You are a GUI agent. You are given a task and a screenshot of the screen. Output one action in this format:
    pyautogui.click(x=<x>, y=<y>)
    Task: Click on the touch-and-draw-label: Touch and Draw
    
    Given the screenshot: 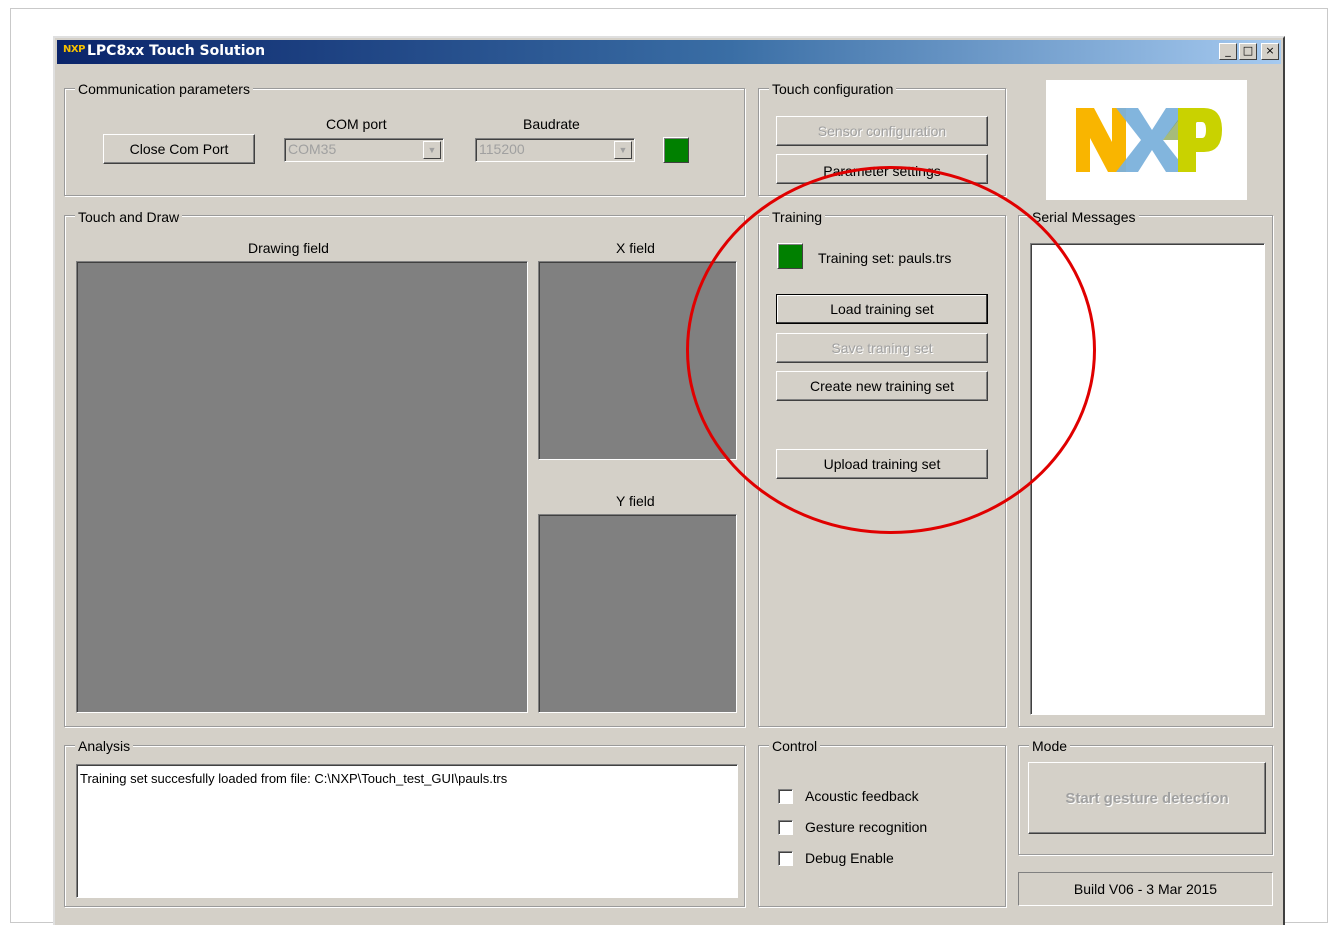 What is the action you would take?
    pyautogui.click(x=129, y=217)
    